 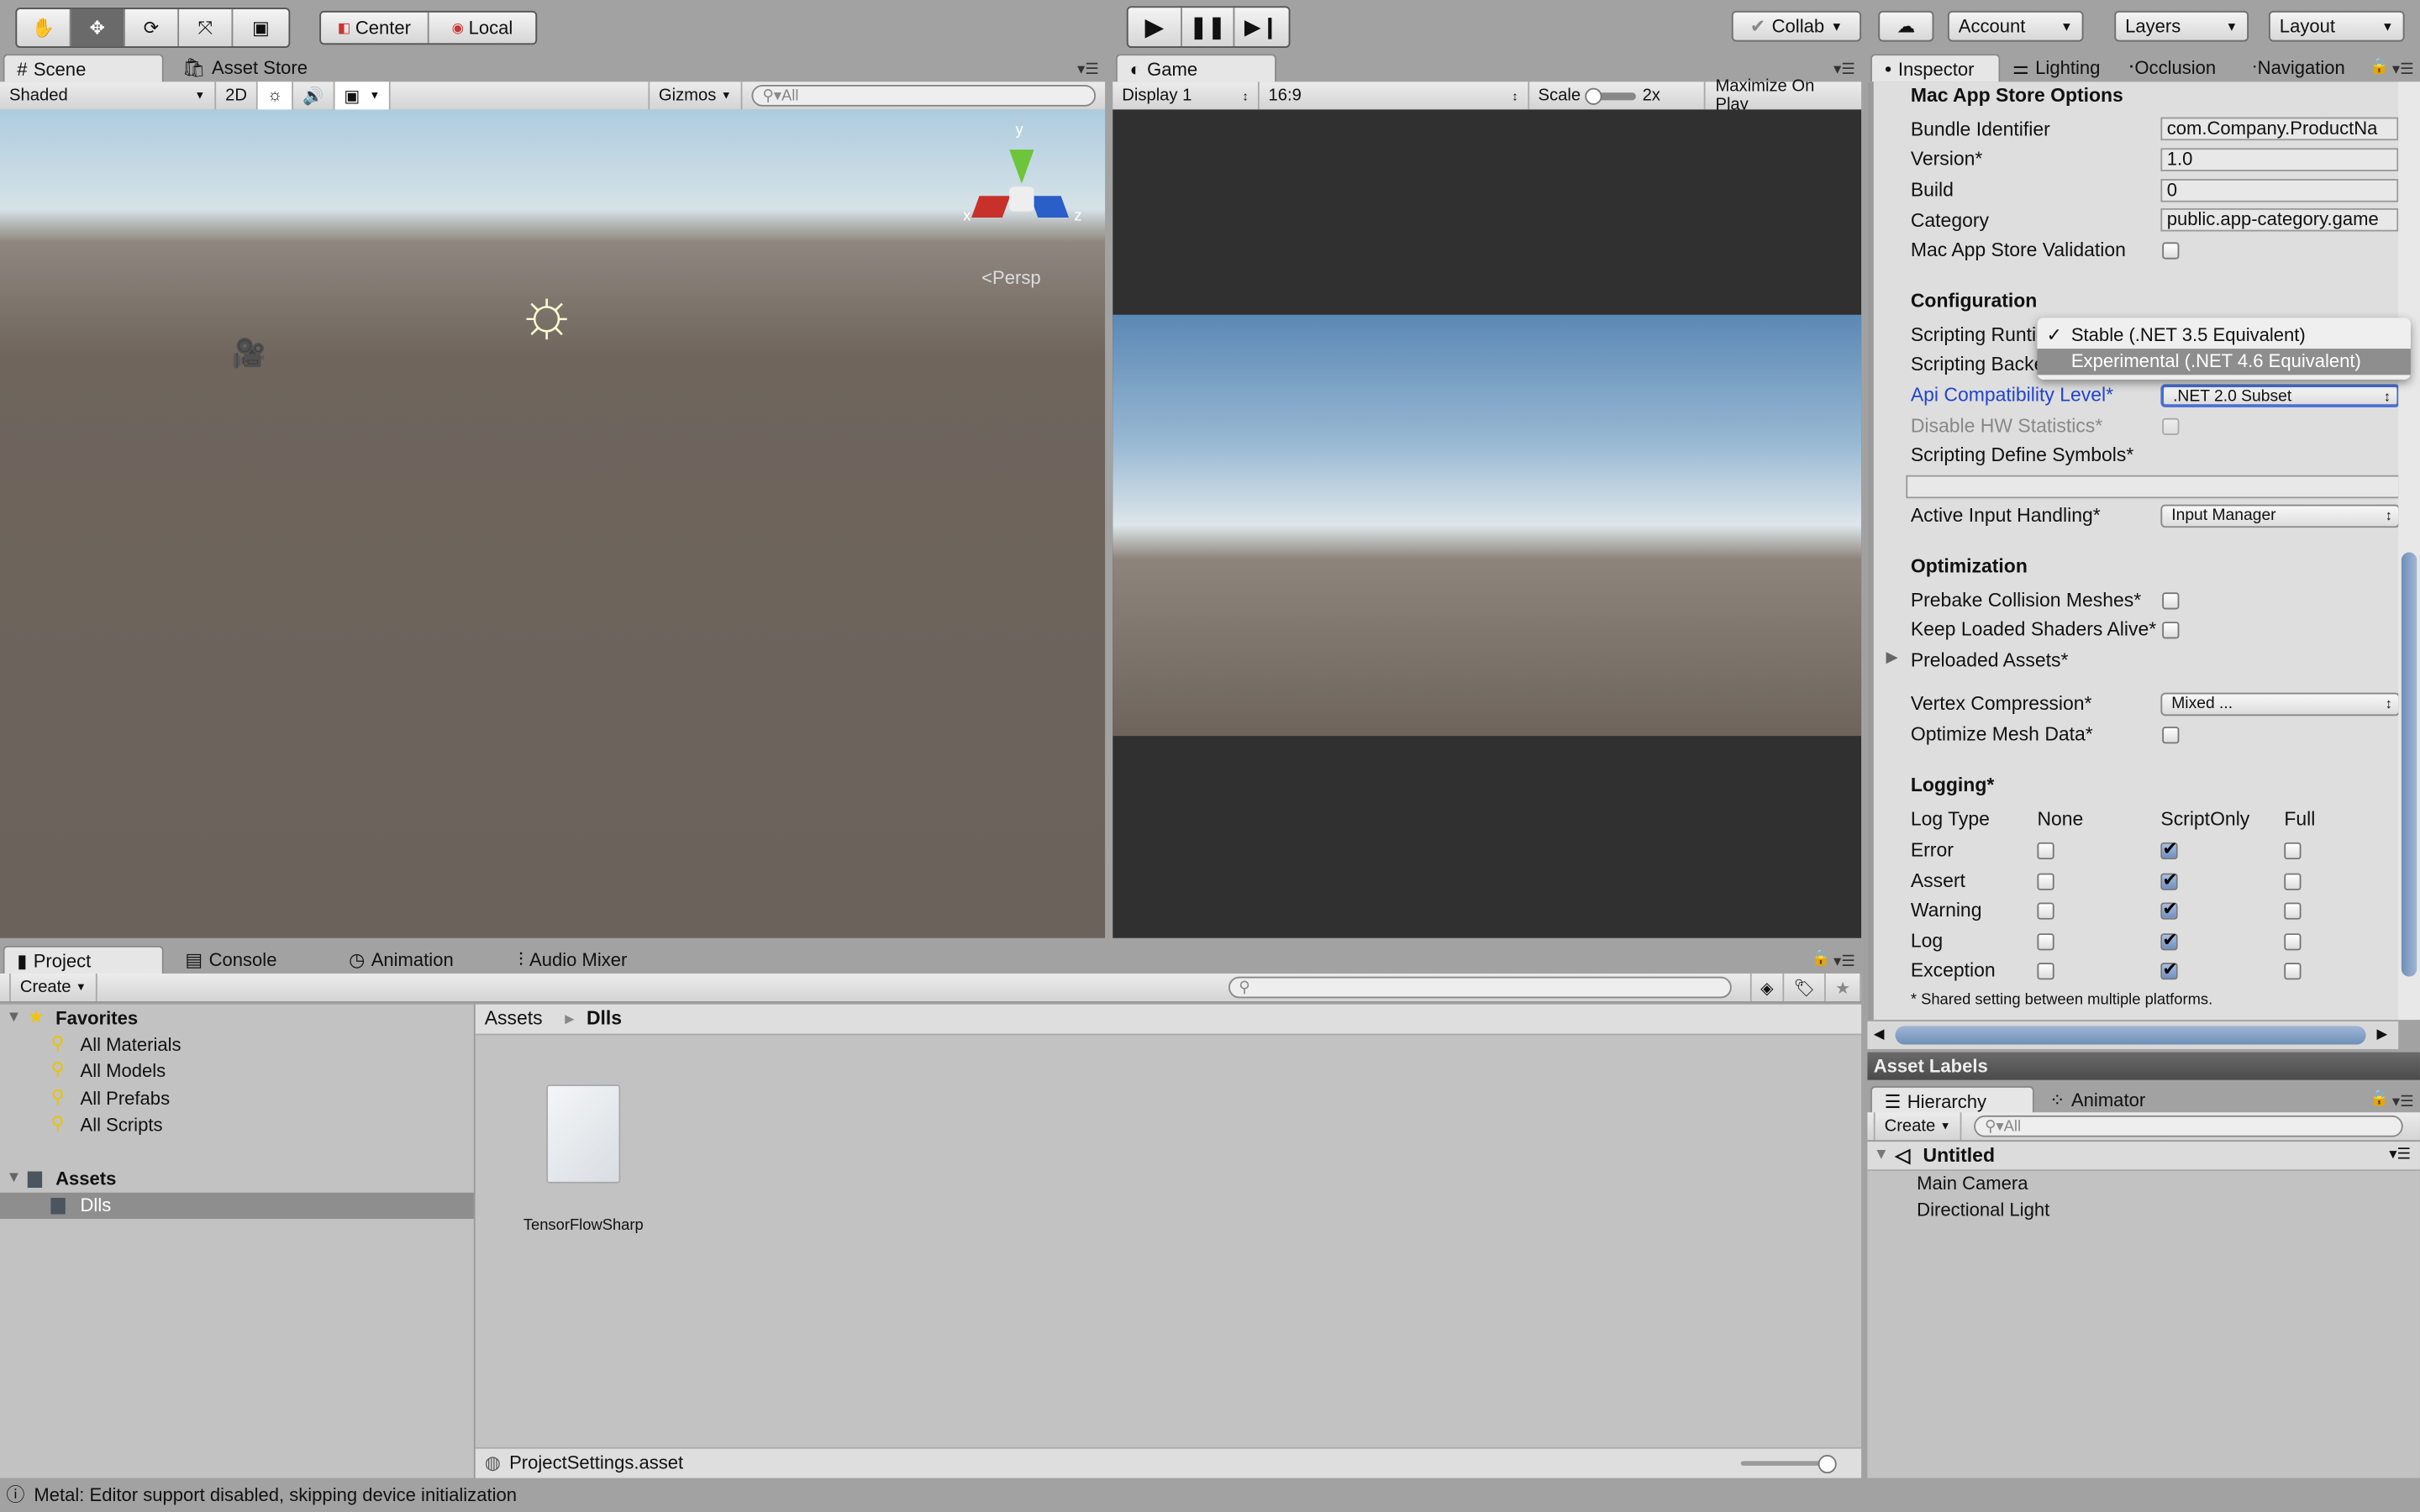 What do you see at coordinates (1480, 987) in the screenshot?
I see `project-search-input: ⚲` at bounding box center [1480, 987].